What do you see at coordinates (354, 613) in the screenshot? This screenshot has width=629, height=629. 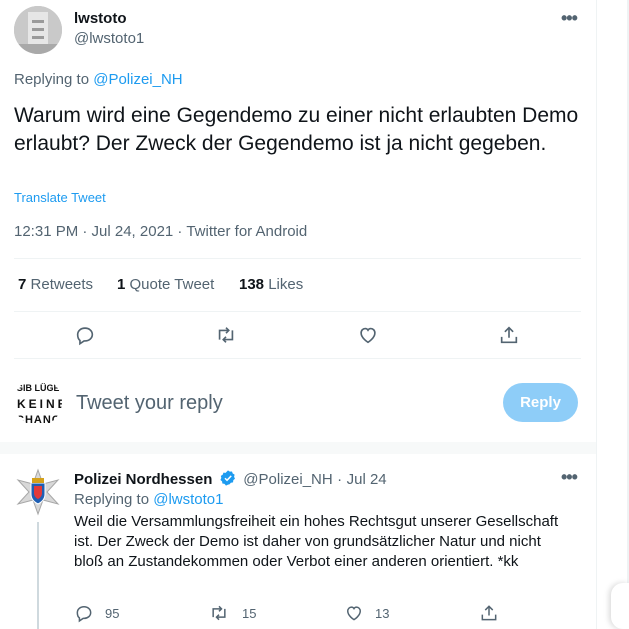 I see `reply-like-icon` at bounding box center [354, 613].